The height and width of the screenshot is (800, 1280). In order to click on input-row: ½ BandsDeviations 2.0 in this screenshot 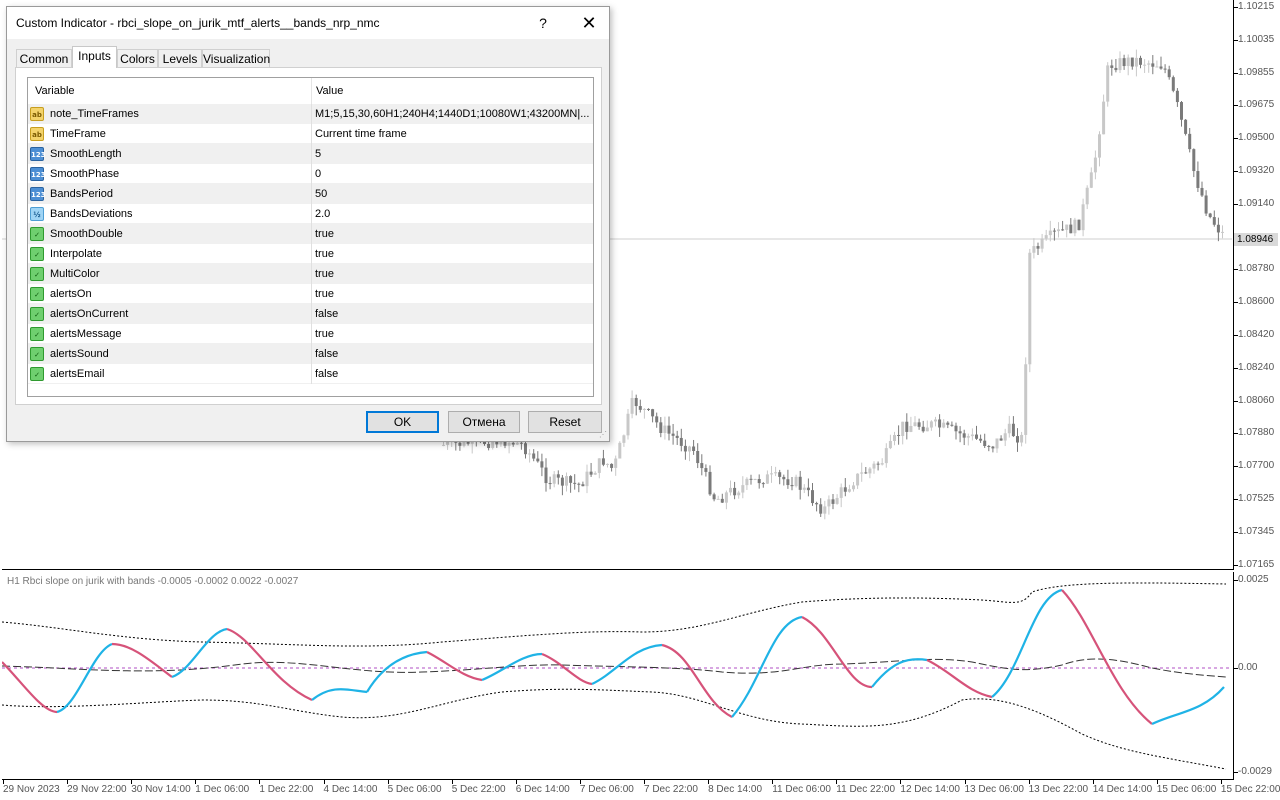, I will do `click(310, 214)`.